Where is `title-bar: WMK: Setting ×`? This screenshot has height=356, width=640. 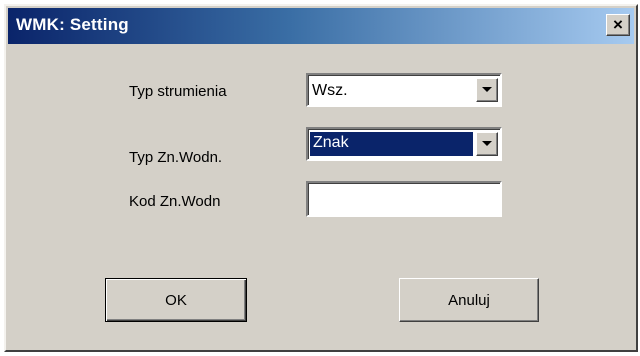
title-bar: WMK: Setting × is located at coordinates (321, 26).